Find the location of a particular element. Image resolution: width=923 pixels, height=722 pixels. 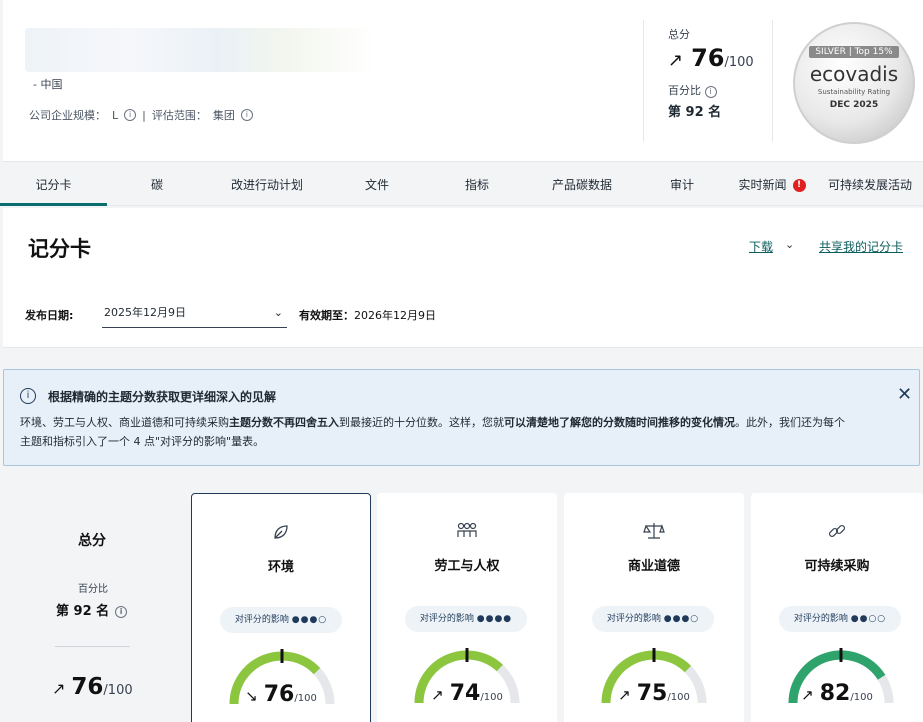

tab-documents: 文件 is located at coordinates (377, 186).